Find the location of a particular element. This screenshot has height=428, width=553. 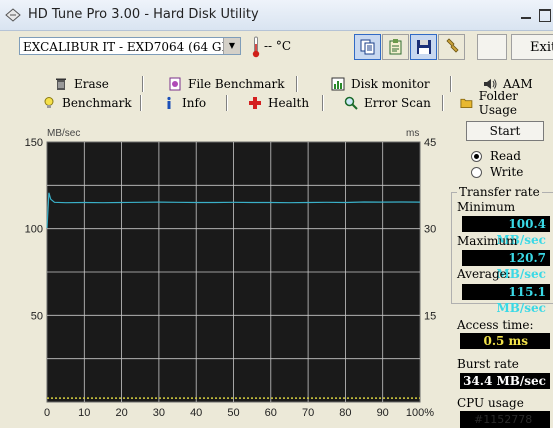

read-radio: Read is located at coordinates (496, 156).